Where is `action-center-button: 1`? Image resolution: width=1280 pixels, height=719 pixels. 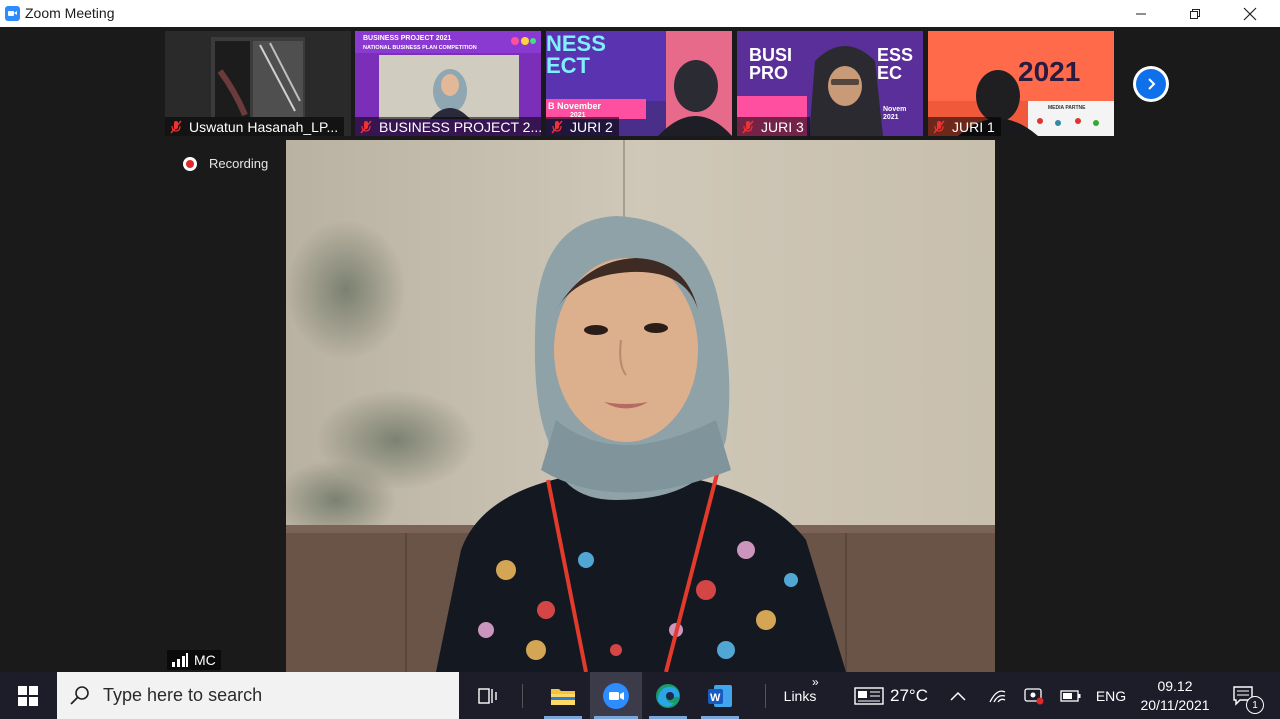
action-center-button: 1 is located at coordinates (1244, 695).